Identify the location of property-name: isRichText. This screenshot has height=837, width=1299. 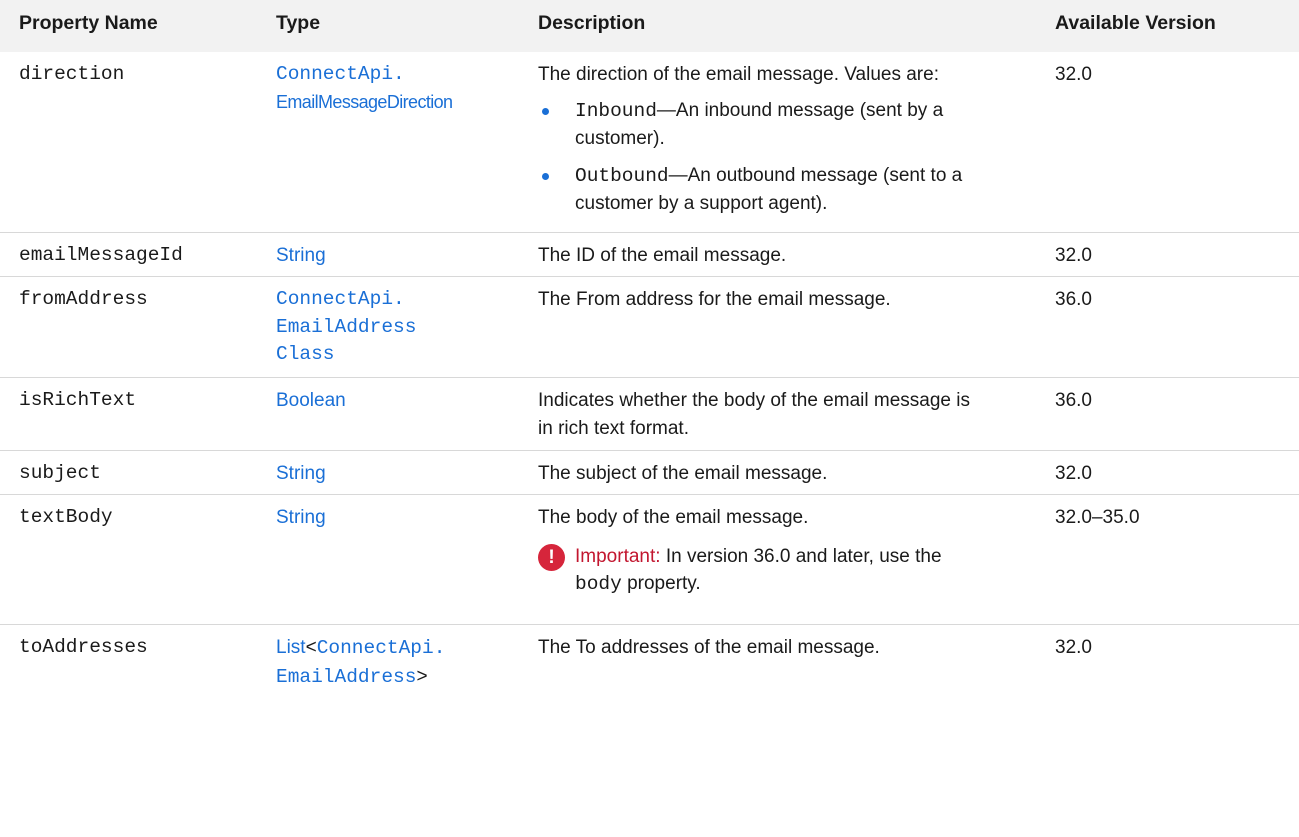
(78, 400).